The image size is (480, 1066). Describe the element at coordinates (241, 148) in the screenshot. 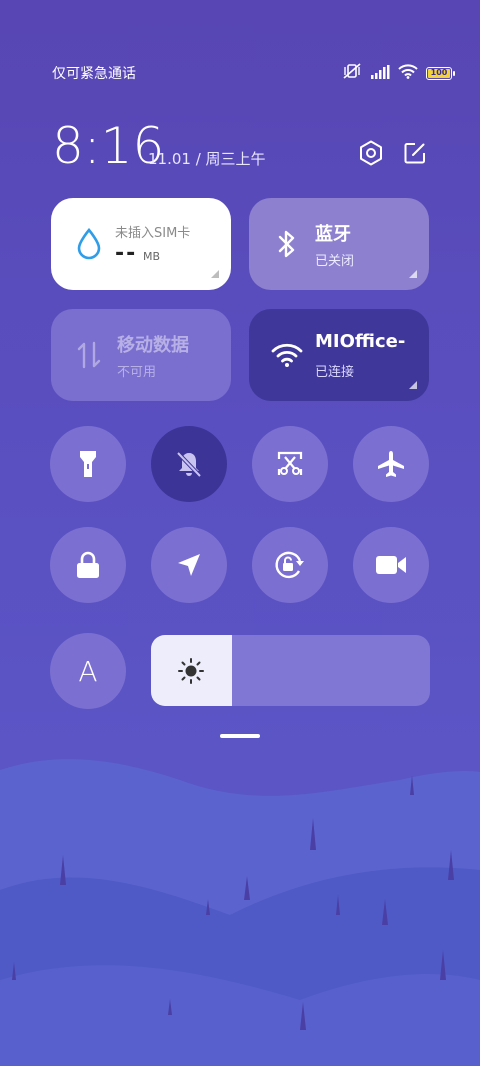

I see `clock-header: 8:16 11.01 / 周三上午` at that location.